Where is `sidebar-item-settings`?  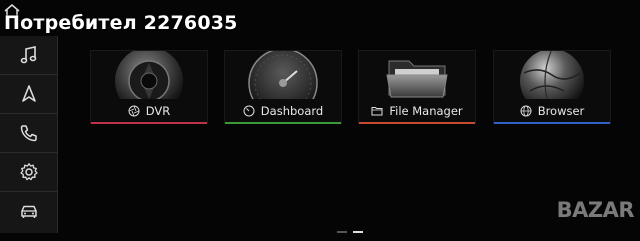
sidebar-item-settings is located at coordinates (28, 172).